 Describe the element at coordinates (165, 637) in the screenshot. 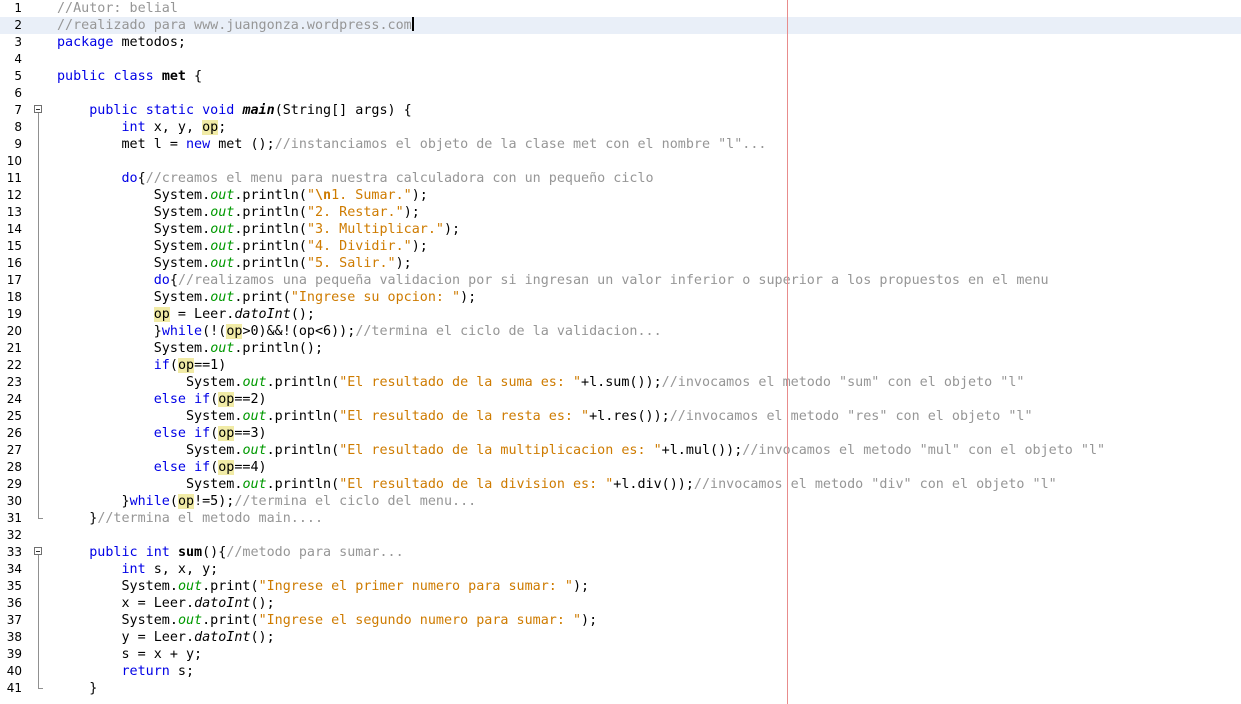

I see `code-text: y = Leer.datoInt();` at that location.